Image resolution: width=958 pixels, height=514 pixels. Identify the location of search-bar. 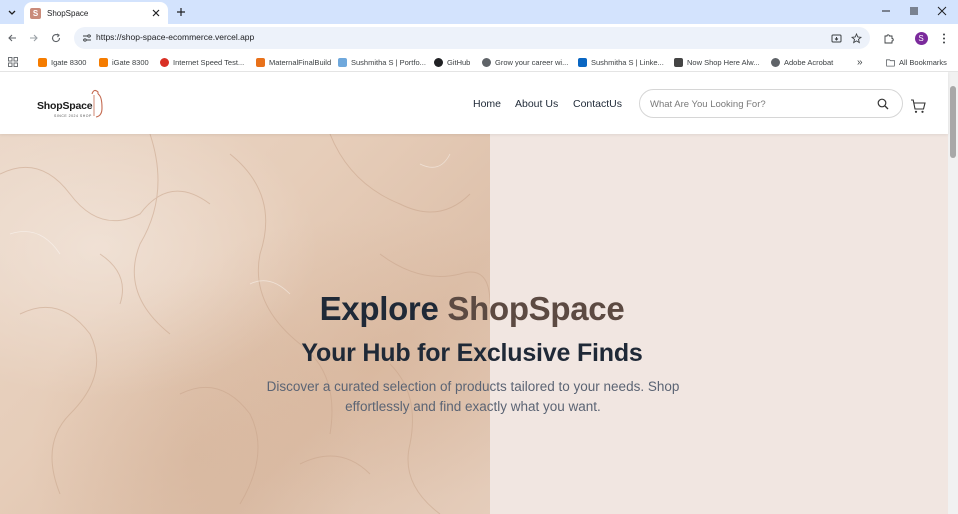
(771, 103).